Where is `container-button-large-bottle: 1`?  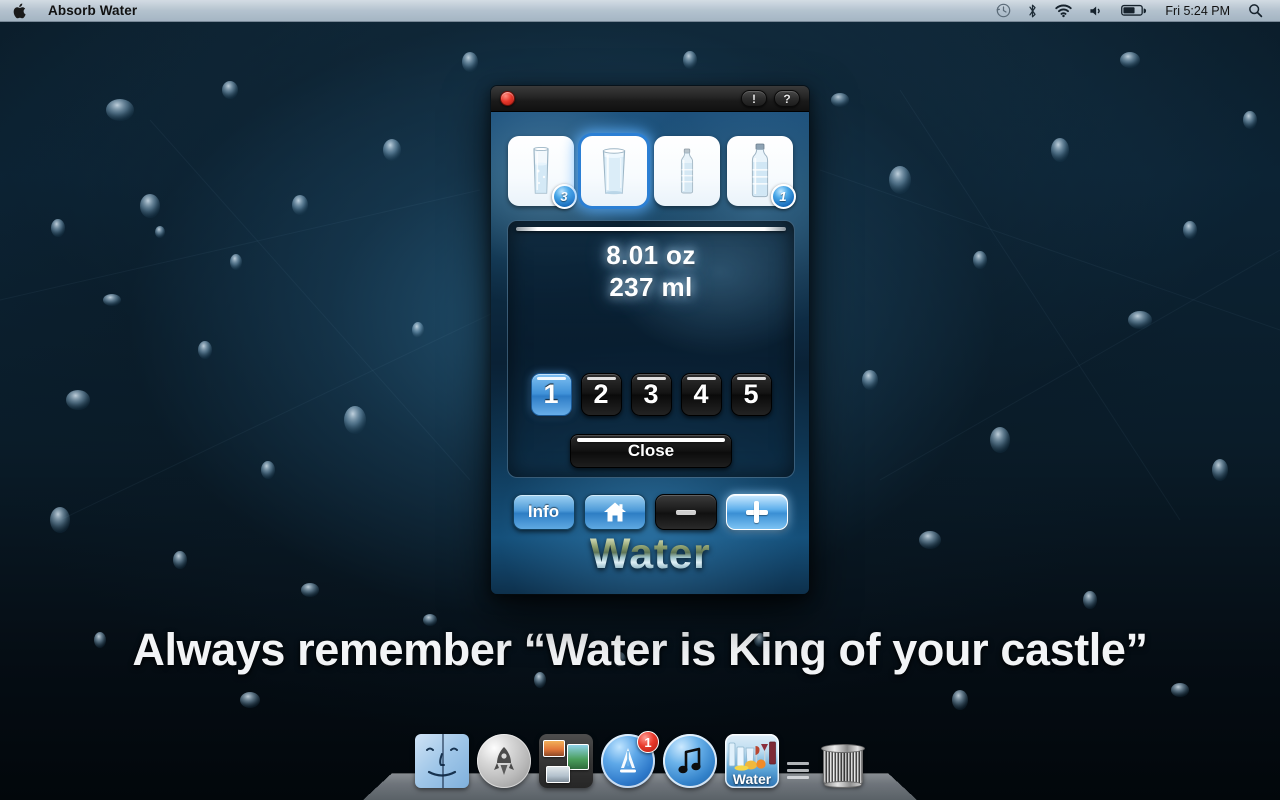 container-button-large-bottle: 1 is located at coordinates (761, 172).